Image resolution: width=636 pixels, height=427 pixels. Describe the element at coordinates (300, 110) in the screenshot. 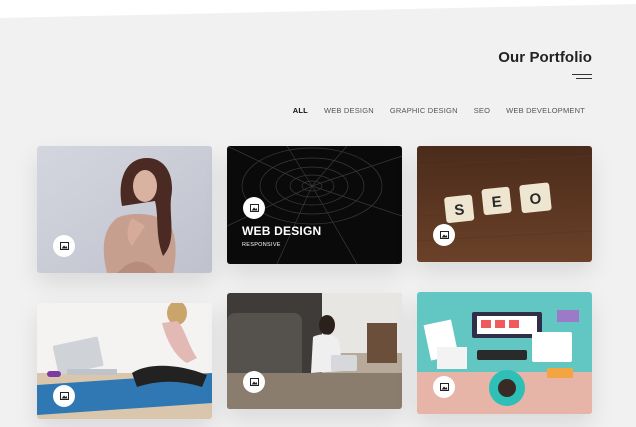

I see `filter-all: ALL` at that location.